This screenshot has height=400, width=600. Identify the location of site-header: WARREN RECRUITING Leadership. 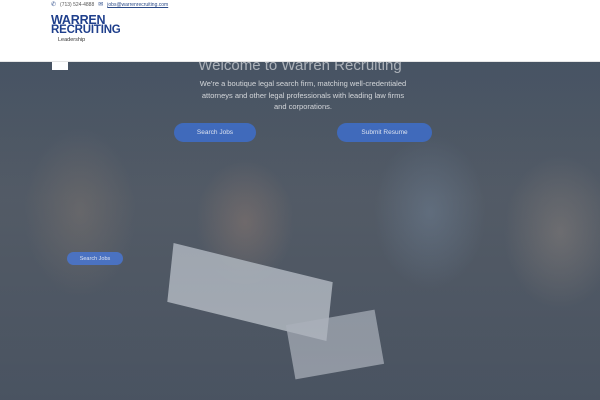
(300, 36).